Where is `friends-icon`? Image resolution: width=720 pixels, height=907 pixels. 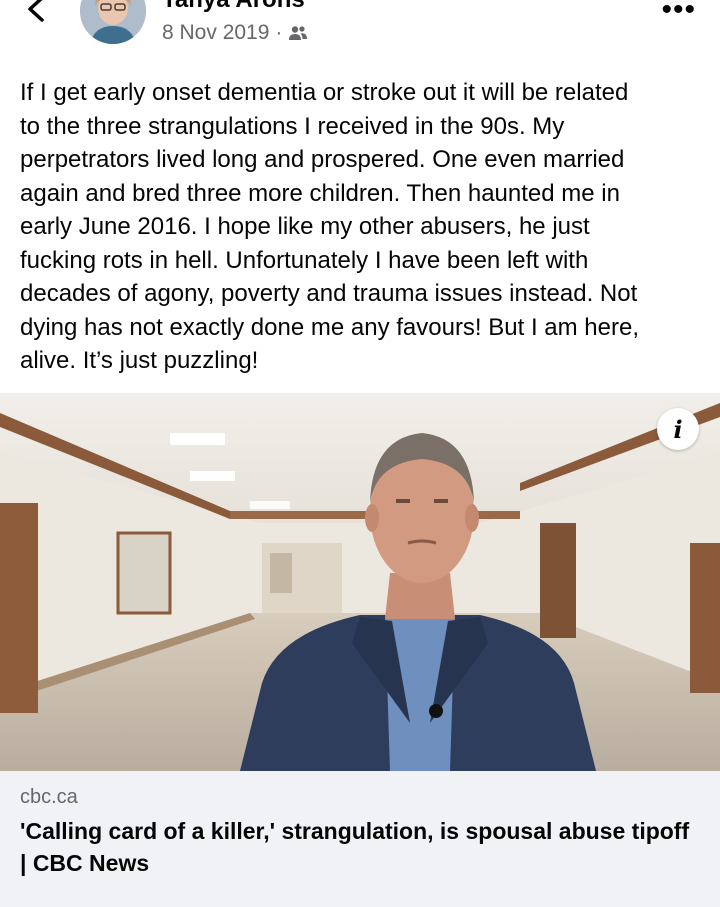
friends-icon is located at coordinates (298, 33).